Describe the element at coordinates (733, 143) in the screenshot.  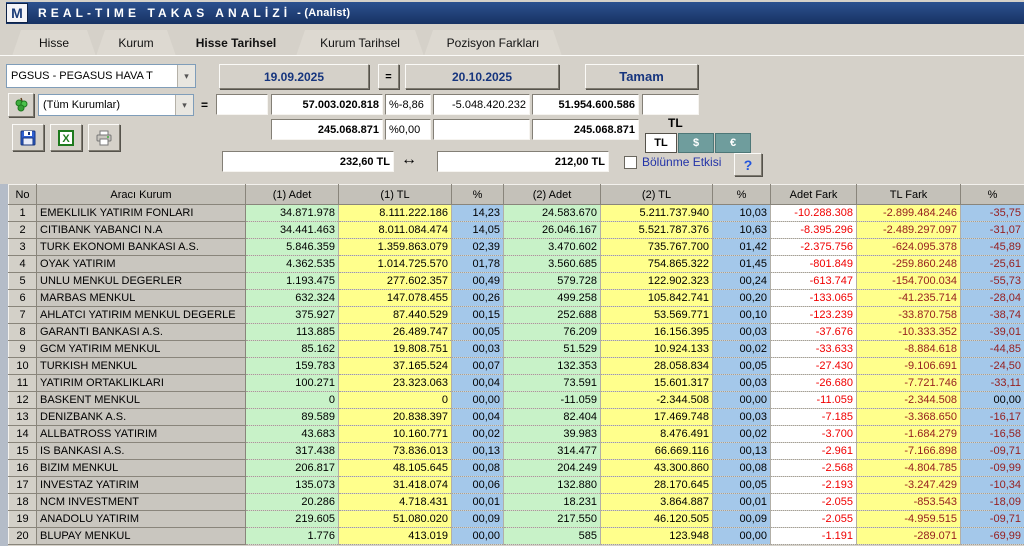
I see `currency-eur-button: €` at that location.